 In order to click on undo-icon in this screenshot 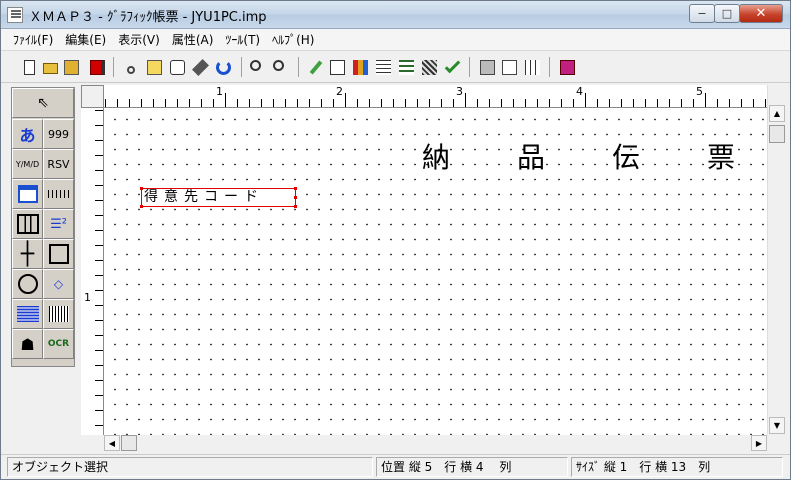, I will do `click(223, 67)`.